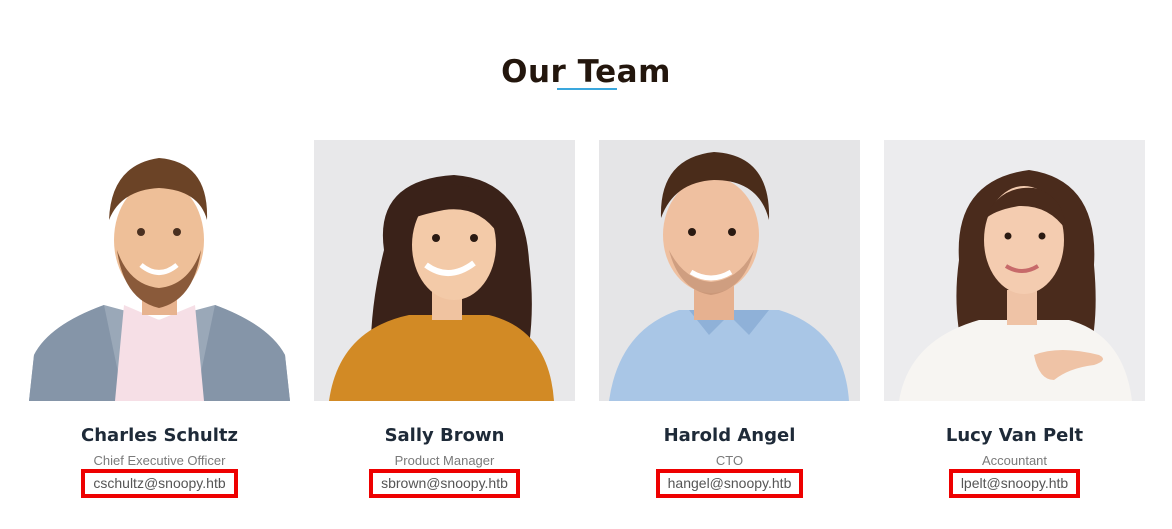  What do you see at coordinates (729, 460) in the screenshot?
I see `member-role: CTO` at bounding box center [729, 460].